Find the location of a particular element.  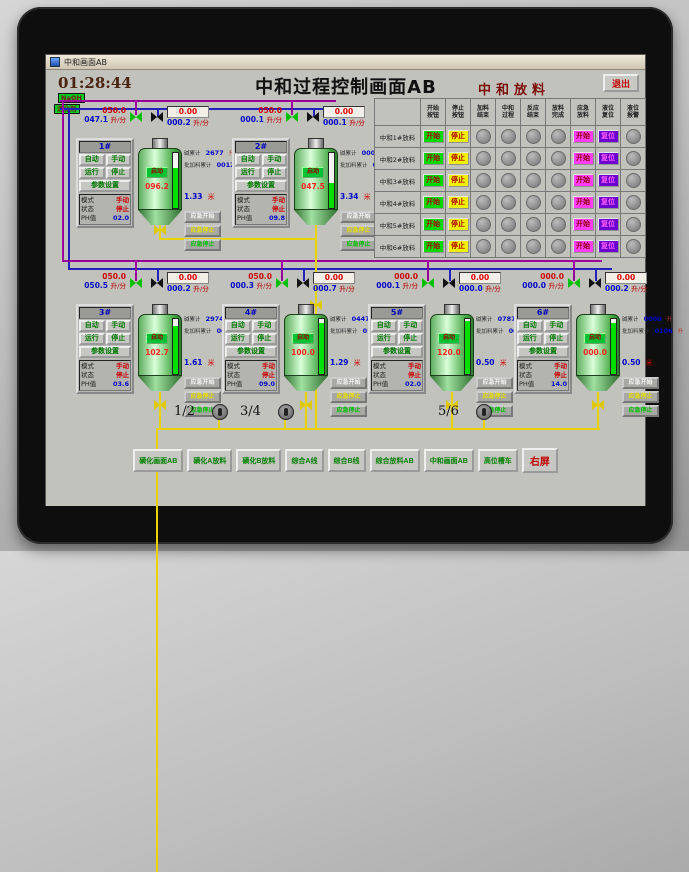

nav-button-1: 磺化A放料 is located at coordinates (210, 460).